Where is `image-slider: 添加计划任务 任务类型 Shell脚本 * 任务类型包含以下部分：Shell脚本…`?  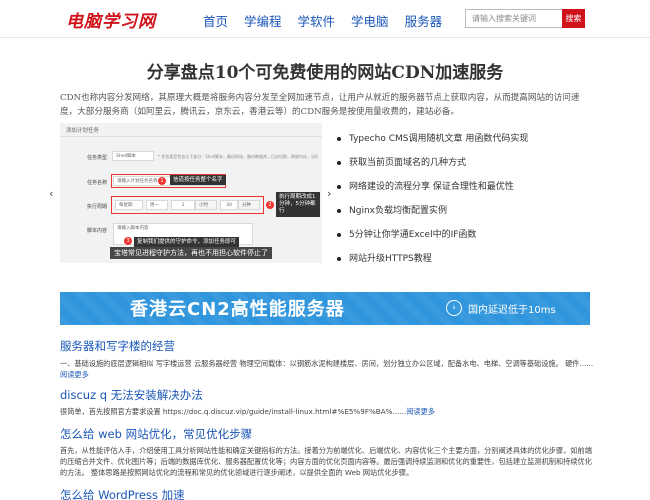 image-slider: 添加计划任务 任务类型 Shell脚本 * 任务类型包含以下部分：Shell脚本… is located at coordinates (191, 193).